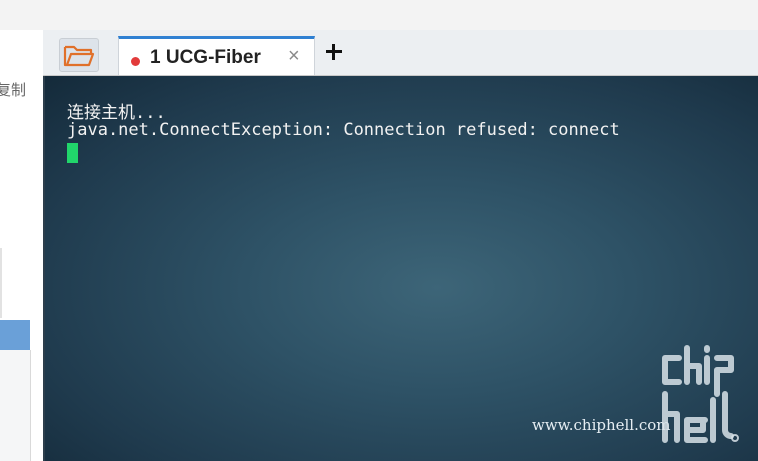  Describe the element at coordinates (379, 15) in the screenshot. I see `window-top-strip` at that location.